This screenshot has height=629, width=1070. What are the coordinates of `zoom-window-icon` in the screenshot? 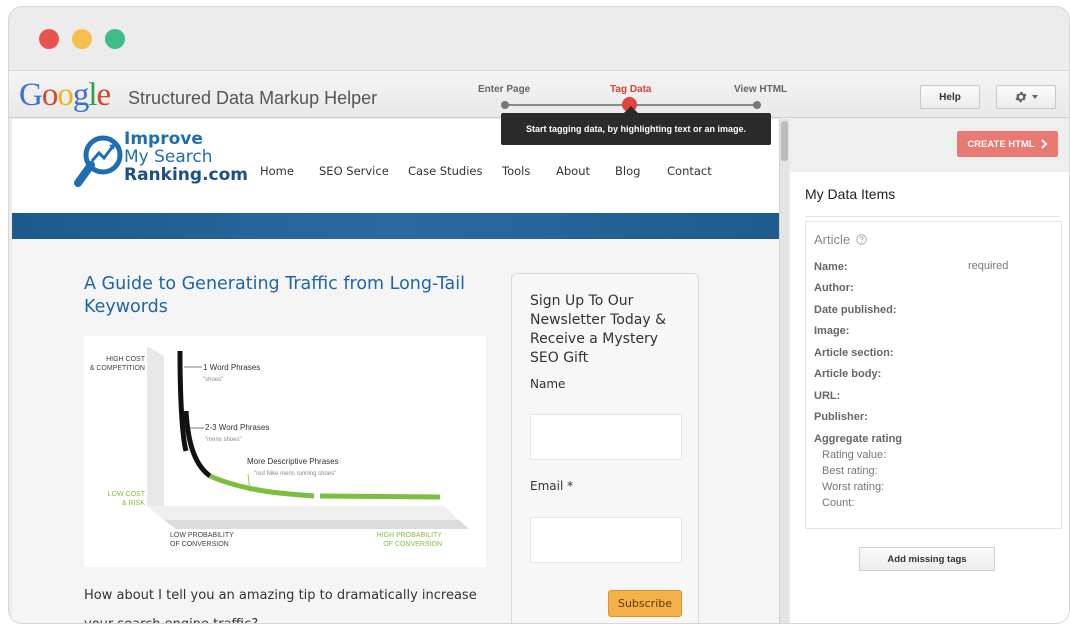 It's located at (115, 39).